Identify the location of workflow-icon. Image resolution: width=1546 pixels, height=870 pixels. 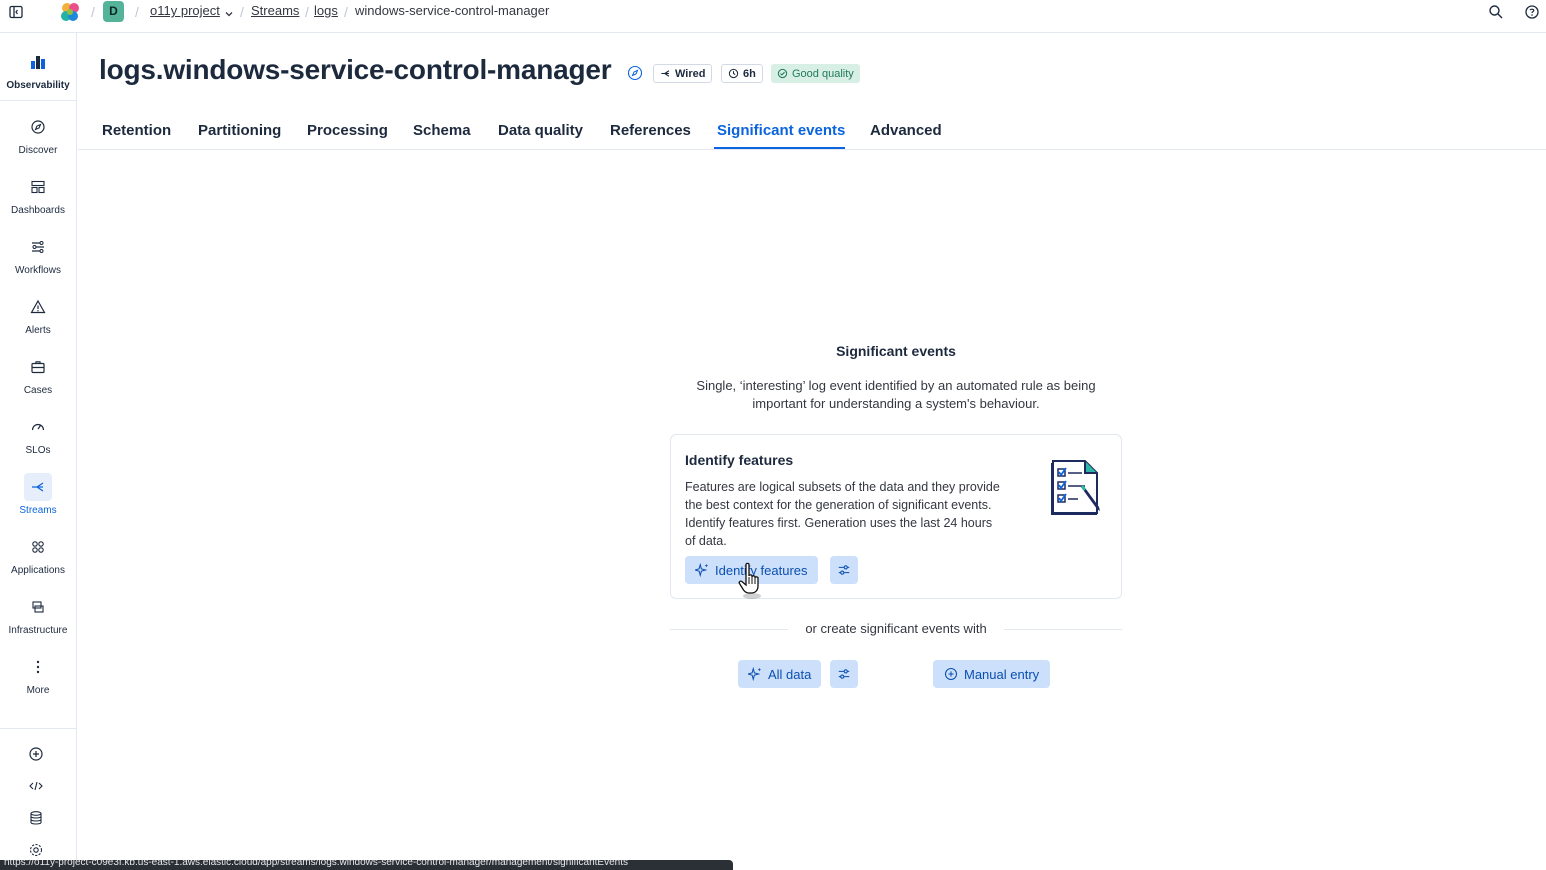
(38, 247).